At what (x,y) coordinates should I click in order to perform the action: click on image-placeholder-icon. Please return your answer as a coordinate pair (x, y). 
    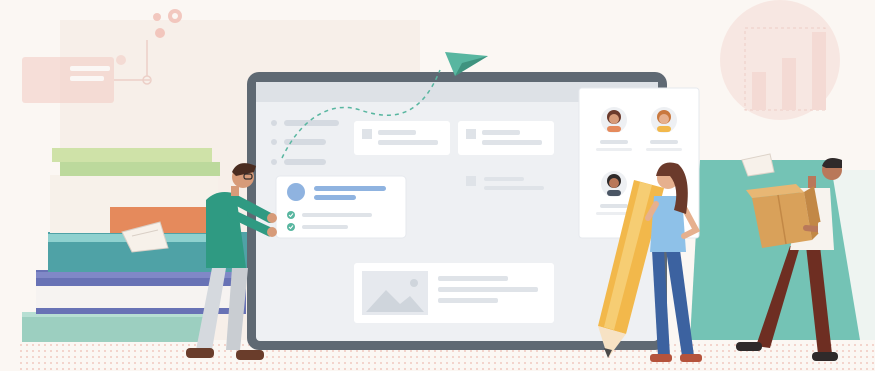
    Looking at the image, I should click on (395, 293).